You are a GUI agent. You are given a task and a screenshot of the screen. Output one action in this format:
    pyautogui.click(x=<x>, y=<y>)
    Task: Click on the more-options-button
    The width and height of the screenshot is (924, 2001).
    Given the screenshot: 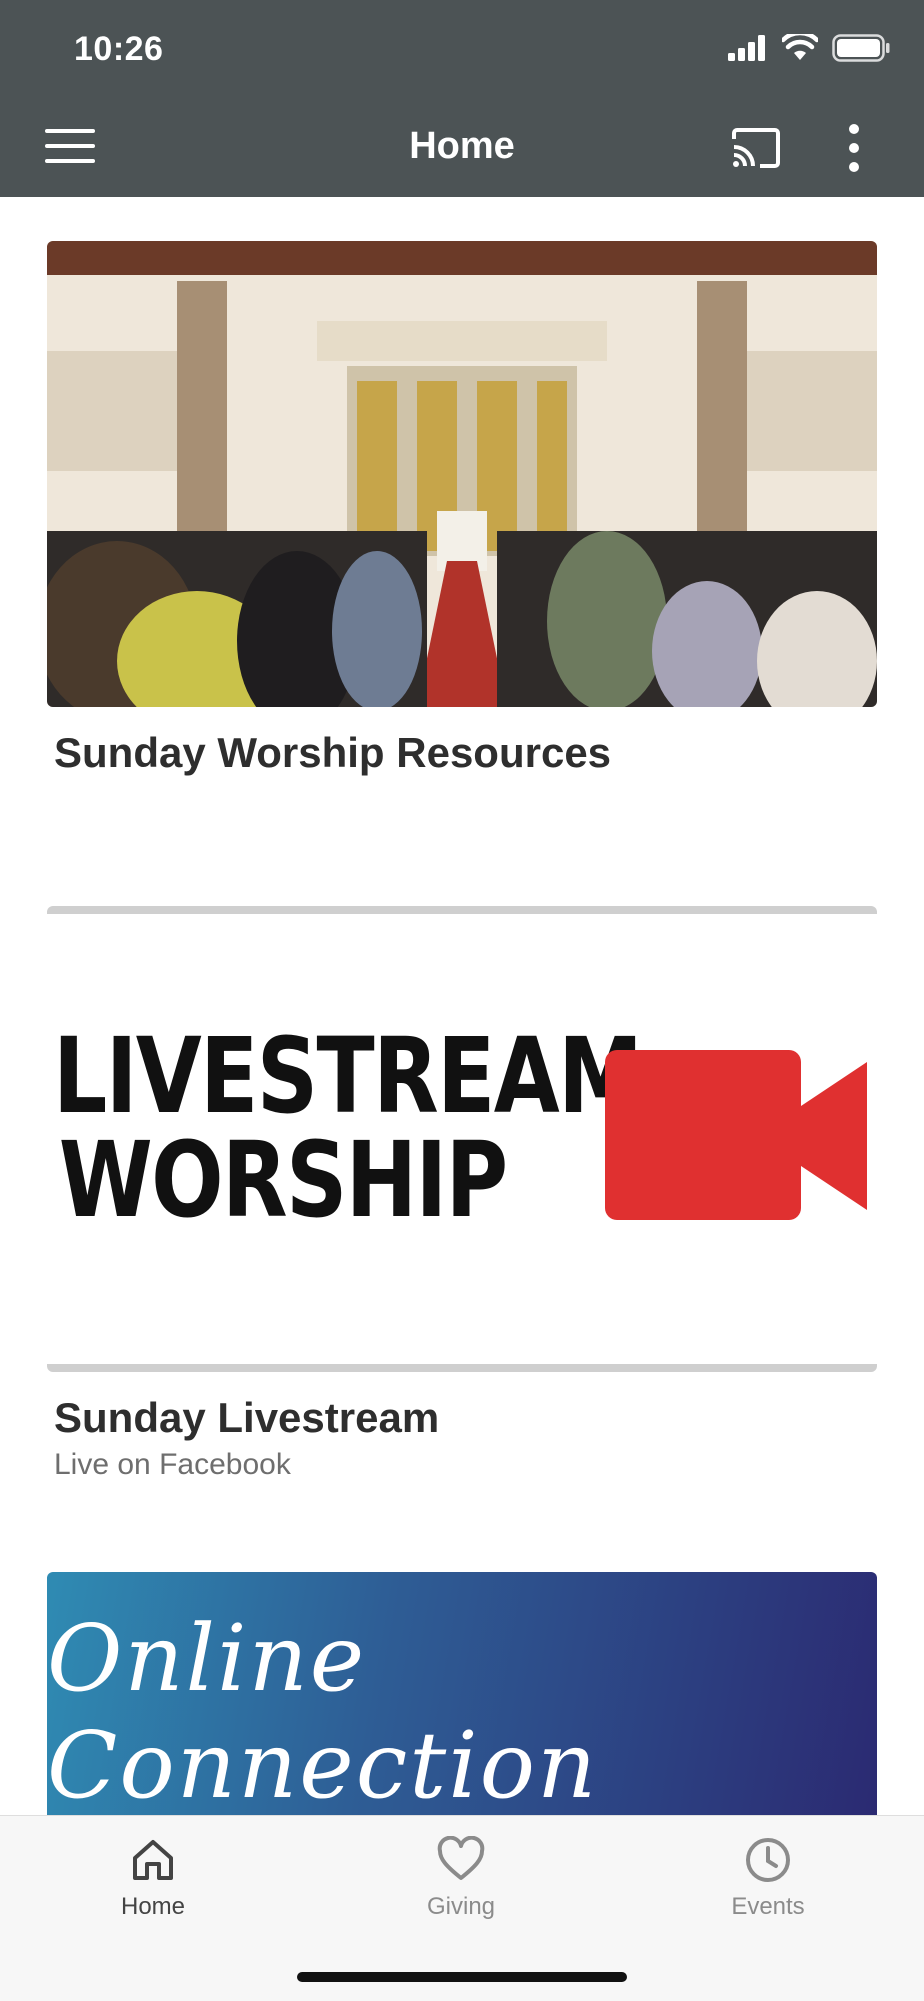 What is the action you would take?
    pyautogui.click(x=854, y=148)
    